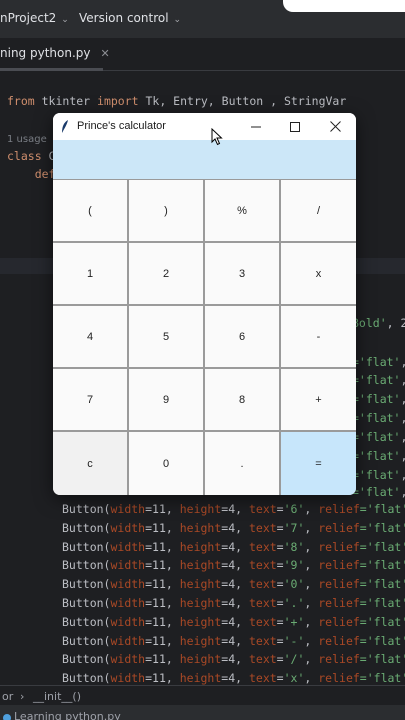 This screenshot has width=405, height=720. Describe the element at coordinates (395, 323) in the screenshot. I see `code-token: , 2` at that location.